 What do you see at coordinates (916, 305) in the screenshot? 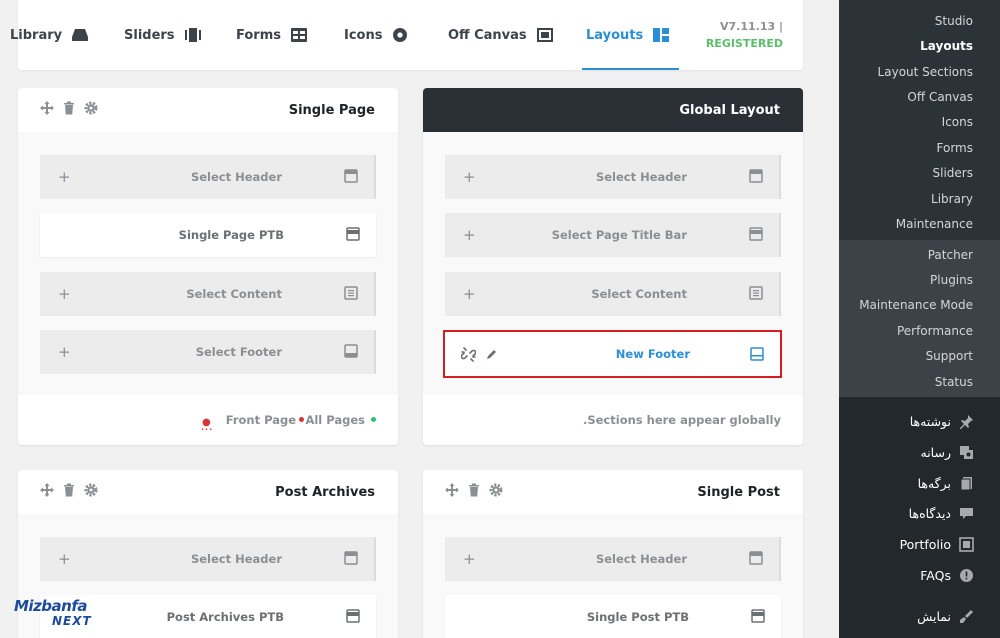
I see `sidebar-item-maintenance-mode: Maintenance Mode` at bounding box center [916, 305].